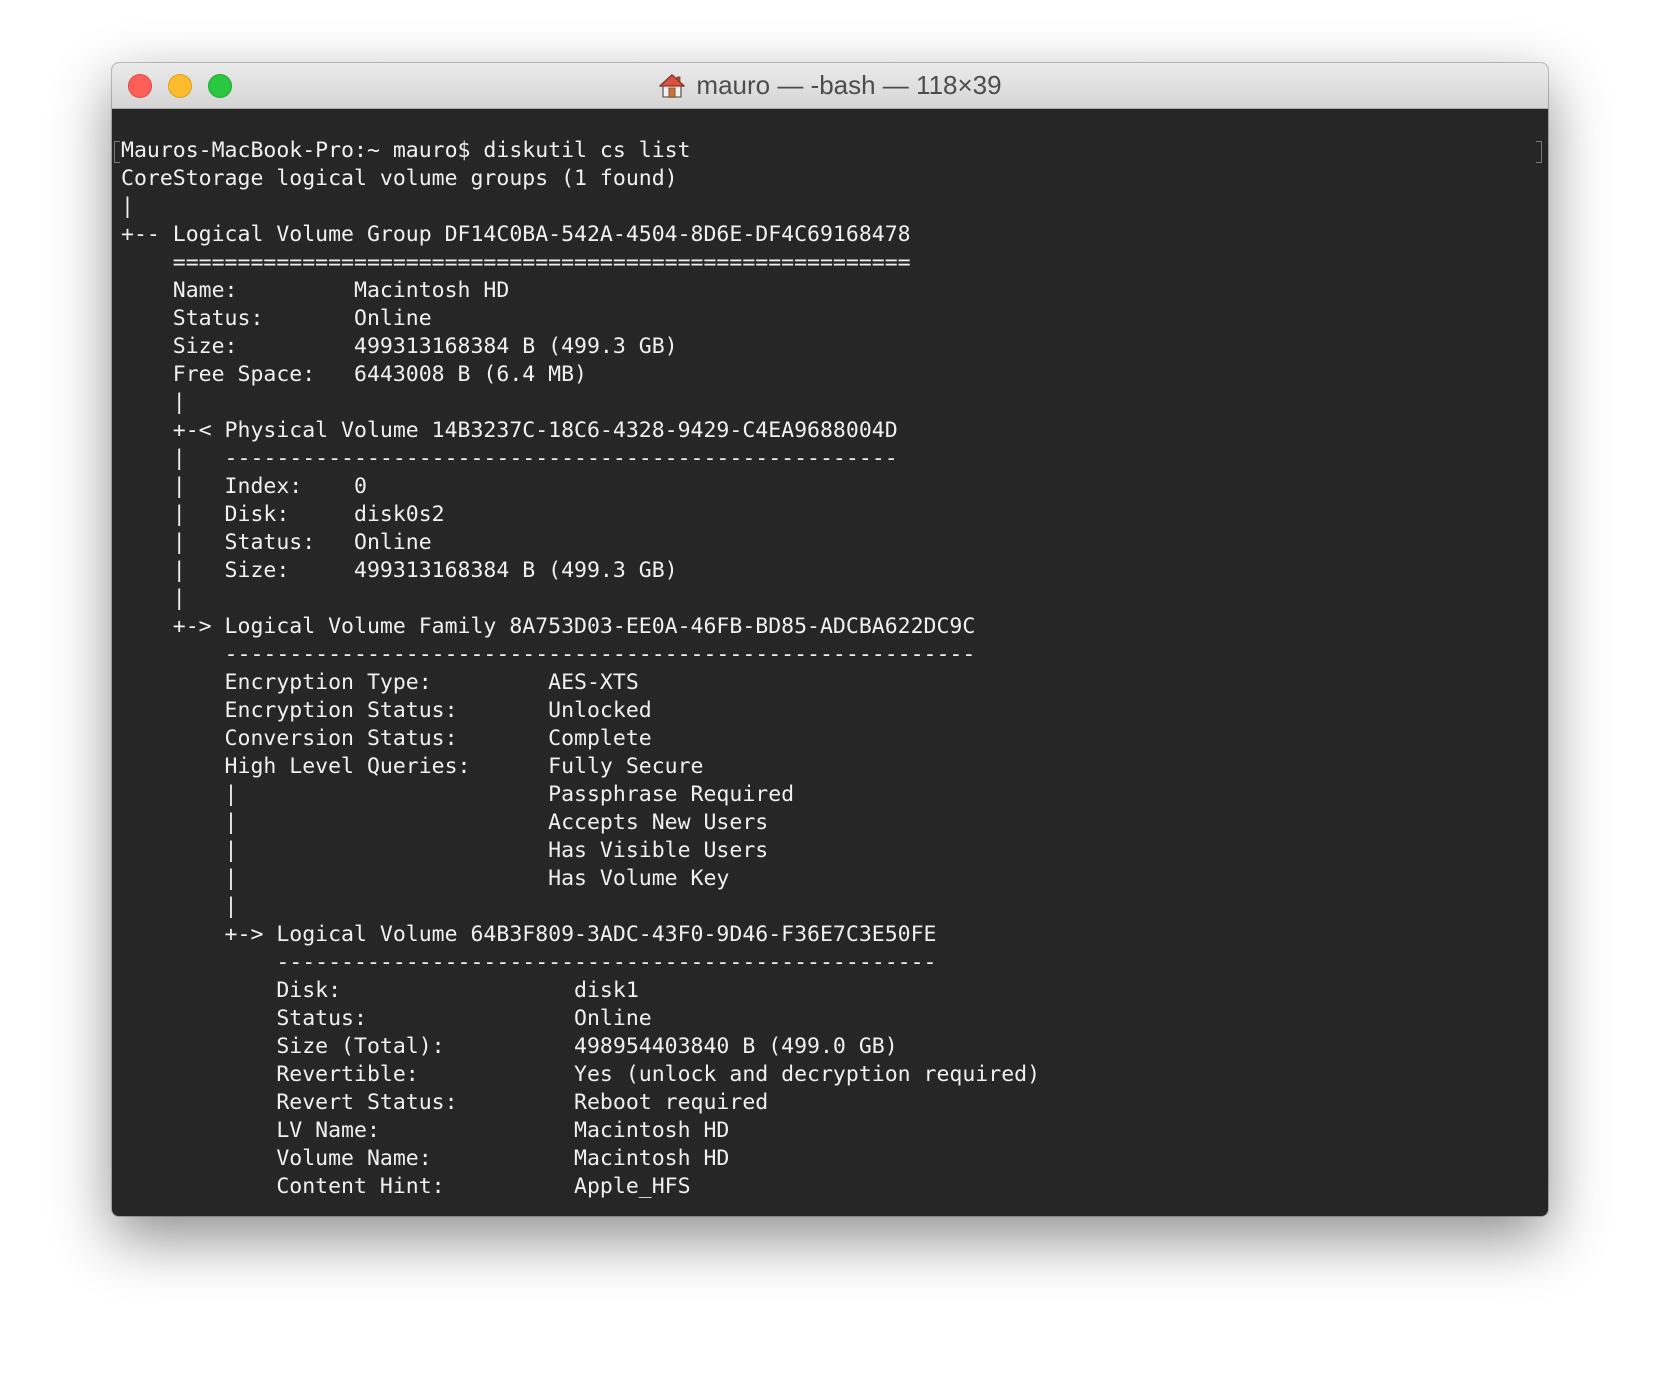 The width and height of the screenshot is (1660, 1376). What do you see at coordinates (399, 570) in the screenshot?
I see `terminal-line: | Size: 499313168384 B (499.3 GB)` at bounding box center [399, 570].